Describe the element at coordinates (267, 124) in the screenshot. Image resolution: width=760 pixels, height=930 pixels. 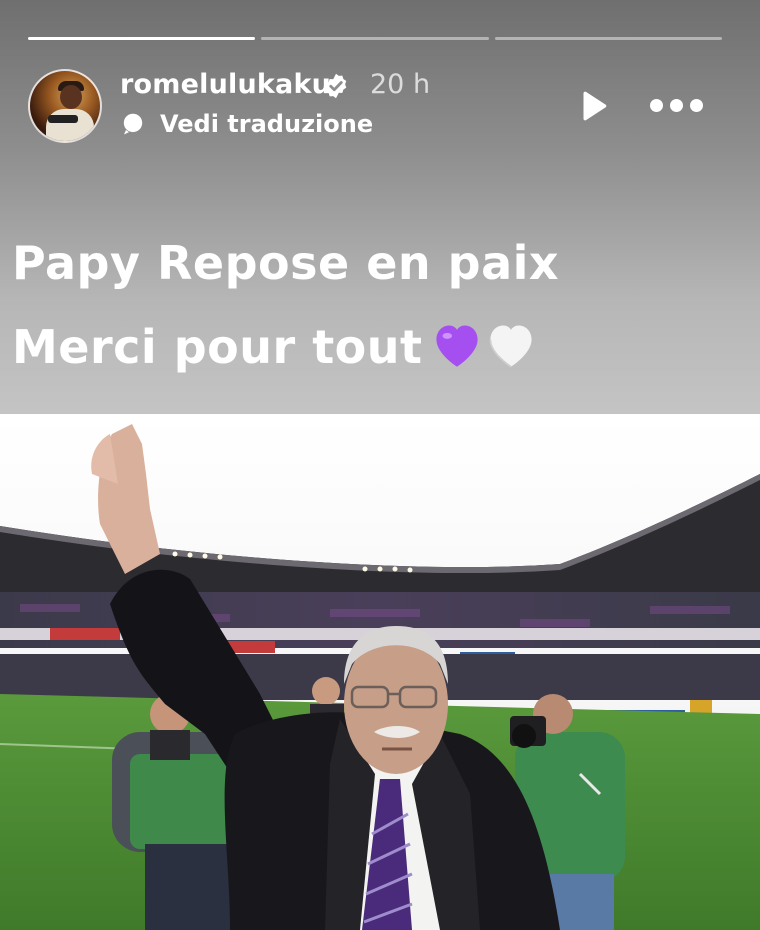
I see `see-translation-label: Vedi traduzione` at that location.